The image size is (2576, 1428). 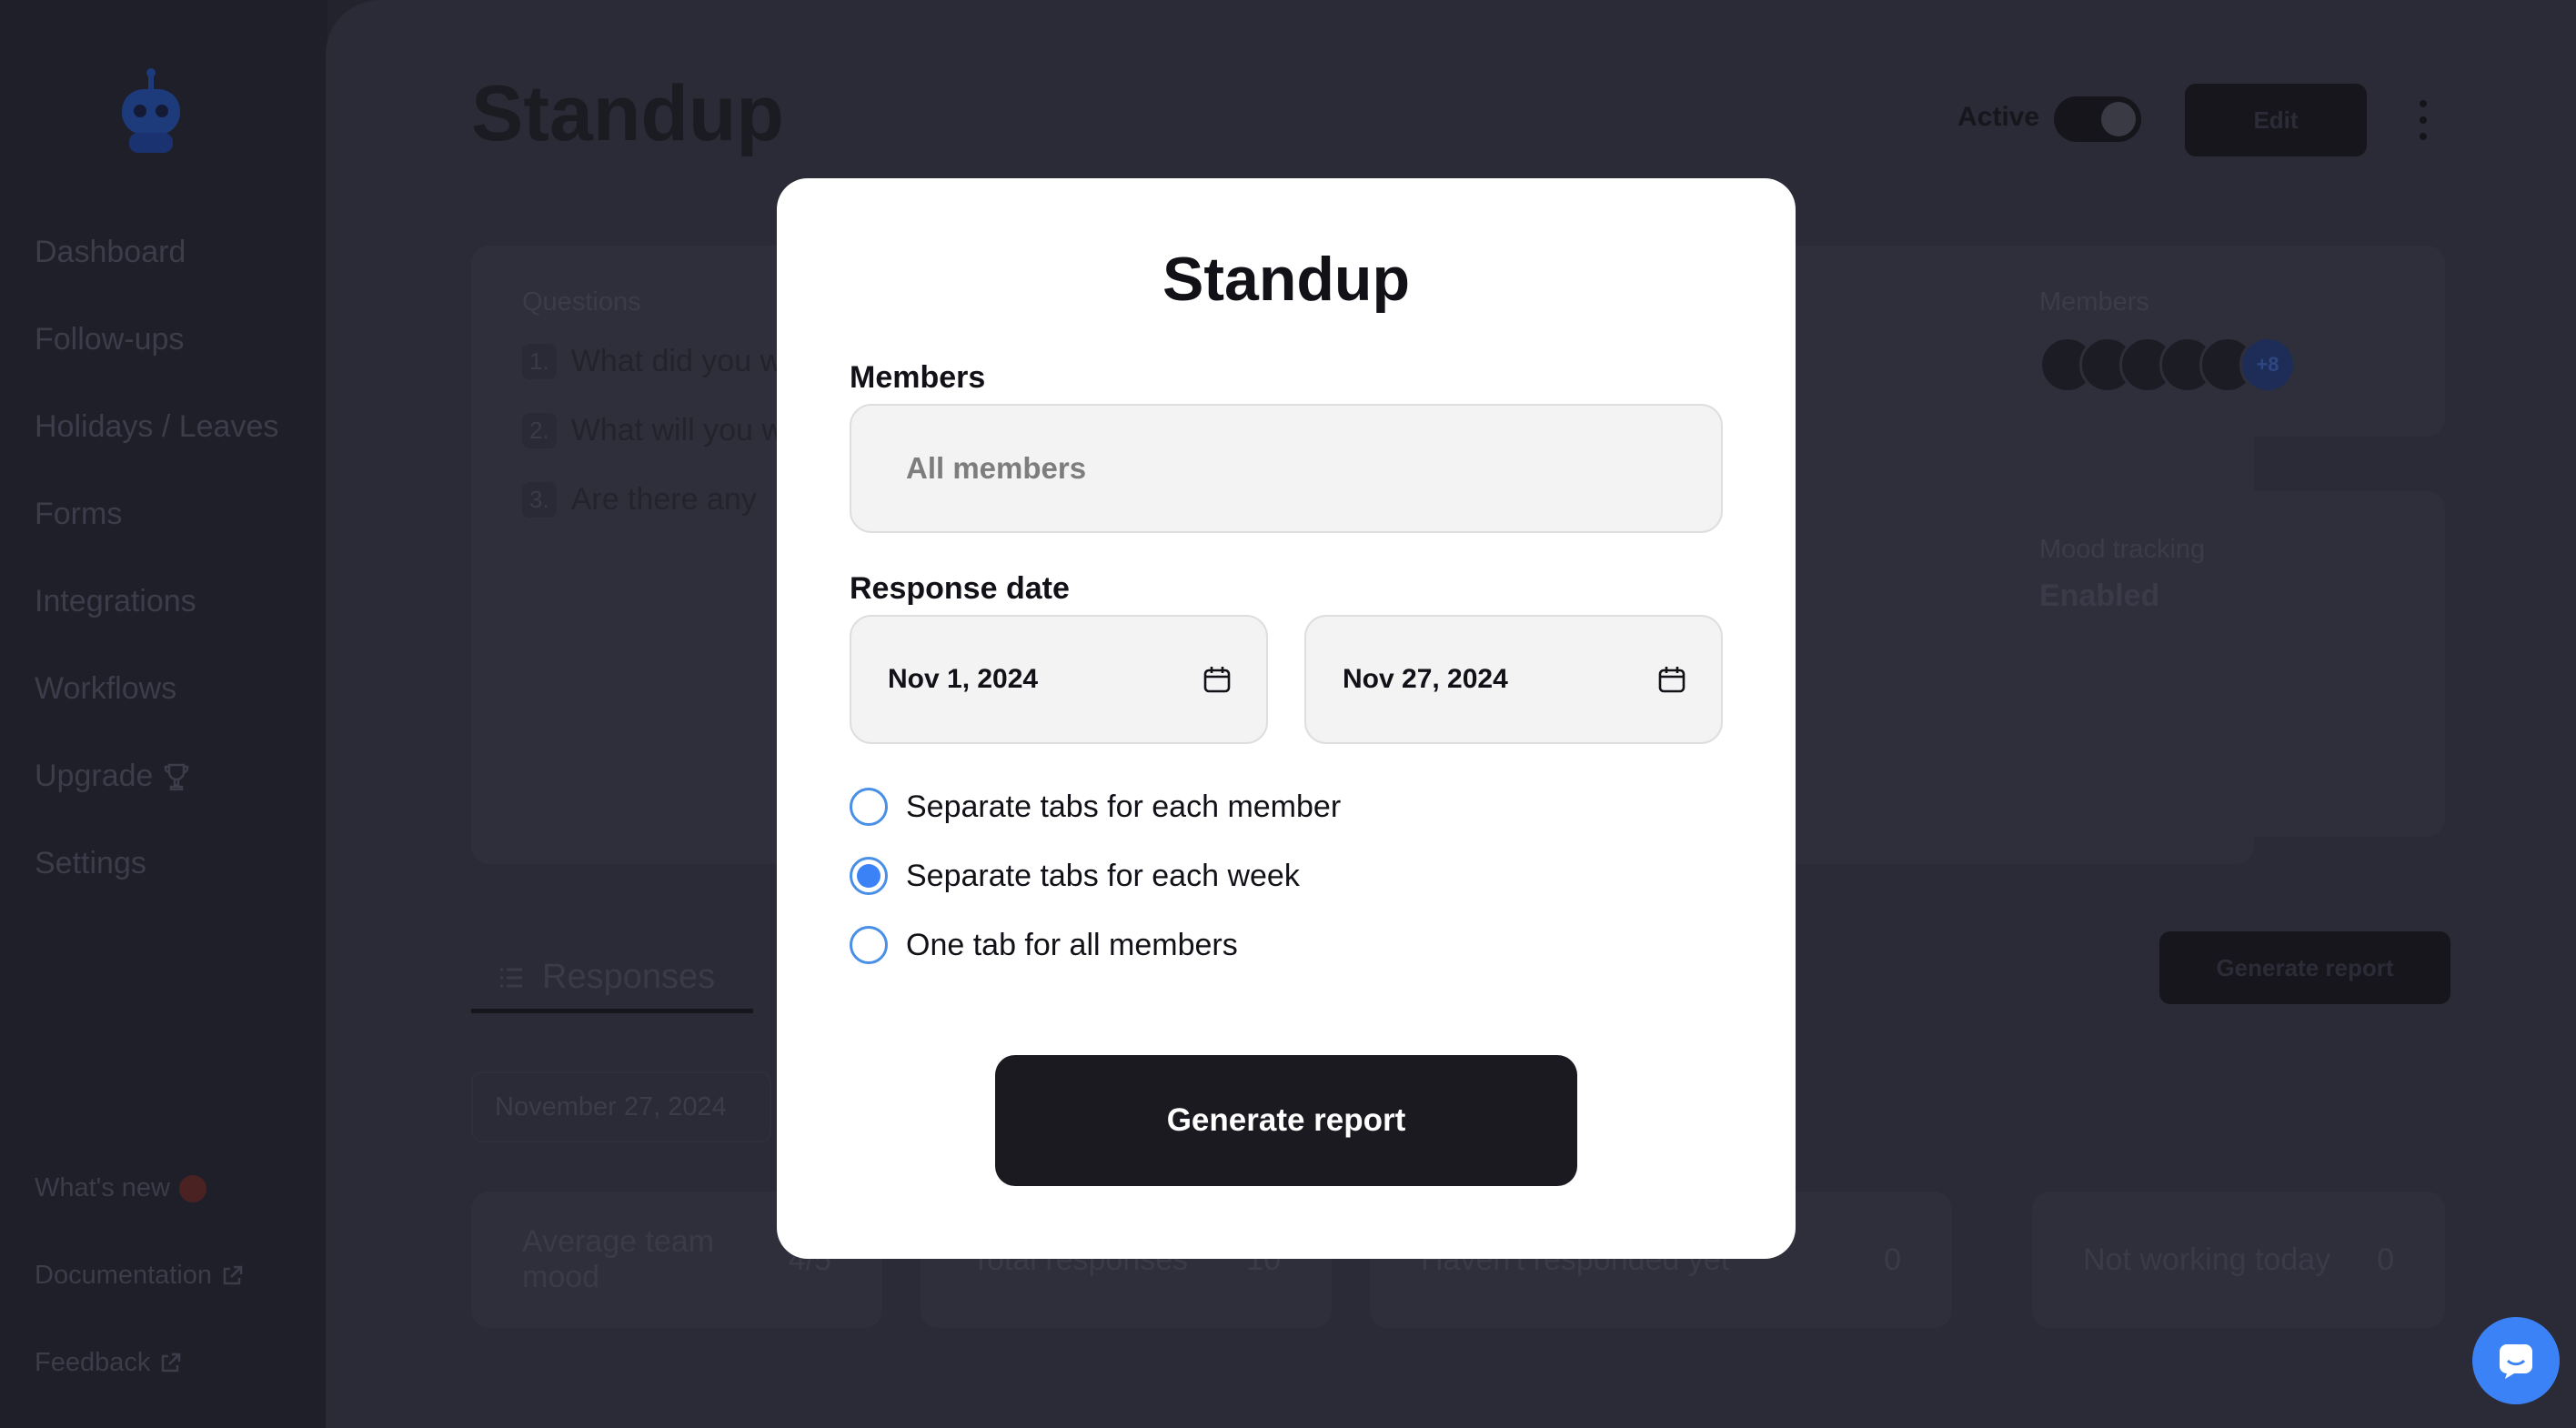 What do you see at coordinates (192, 1188) in the screenshot?
I see `notification-badge-icon` at bounding box center [192, 1188].